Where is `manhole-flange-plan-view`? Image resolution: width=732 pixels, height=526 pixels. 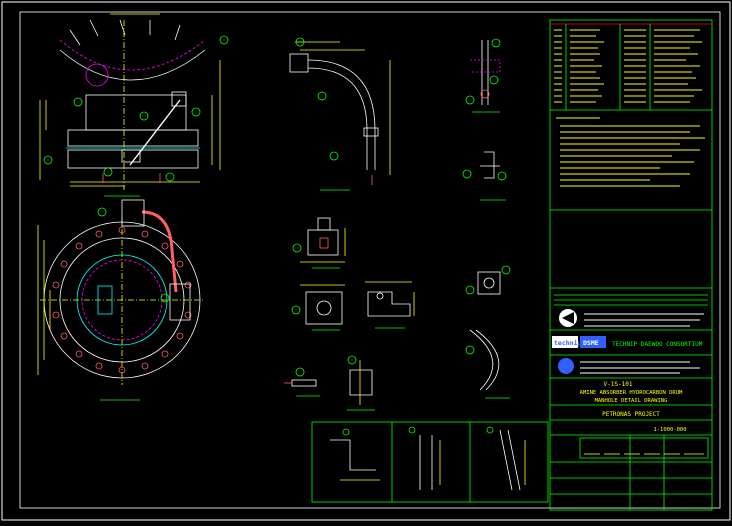
manhole-flange-plan-view is located at coordinates (121, 292).